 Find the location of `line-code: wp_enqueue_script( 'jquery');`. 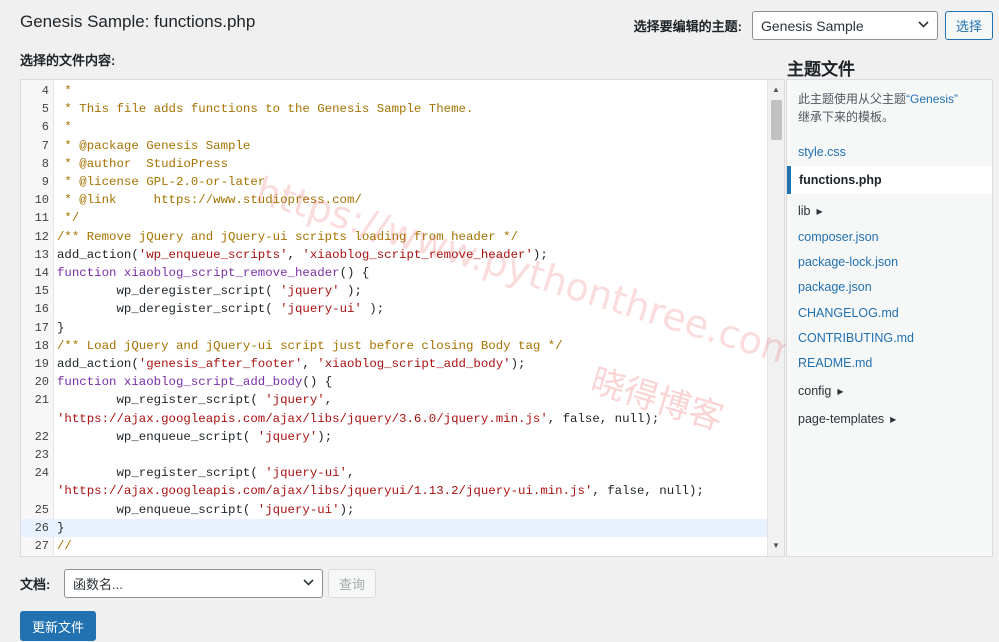

line-code: wp_enqueue_script( 'jquery'); is located at coordinates (194, 437).